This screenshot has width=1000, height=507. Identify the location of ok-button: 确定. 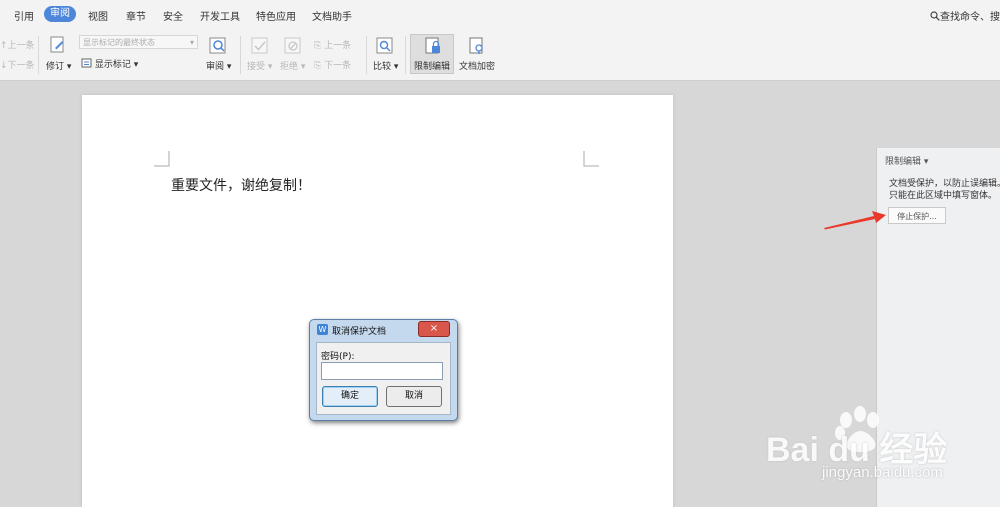
(350, 396).